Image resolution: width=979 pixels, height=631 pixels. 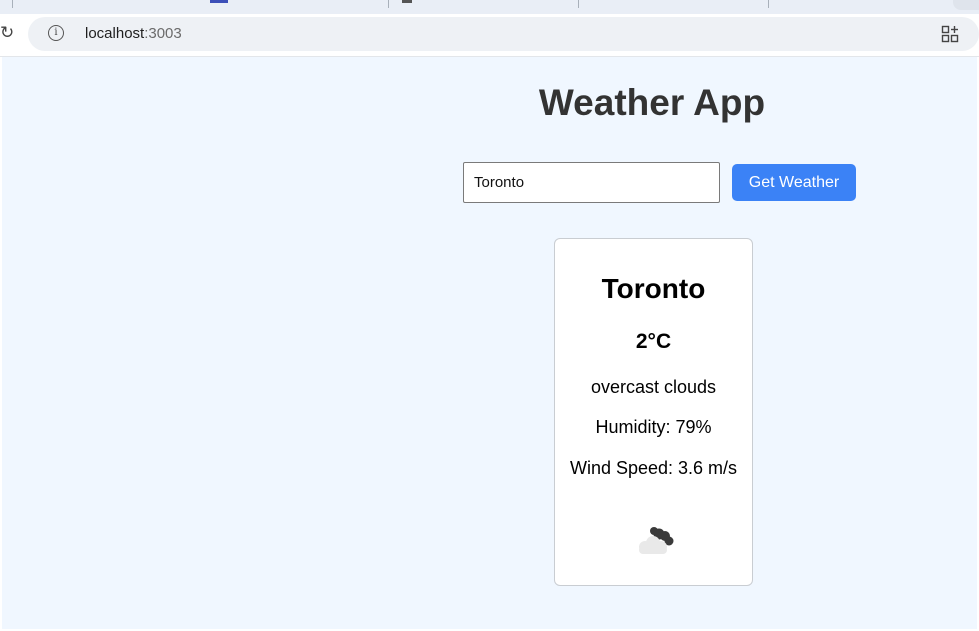 What do you see at coordinates (653, 387) in the screenshot?
I see `weather-description: overcast clouds` at bounding box center [653, 387].